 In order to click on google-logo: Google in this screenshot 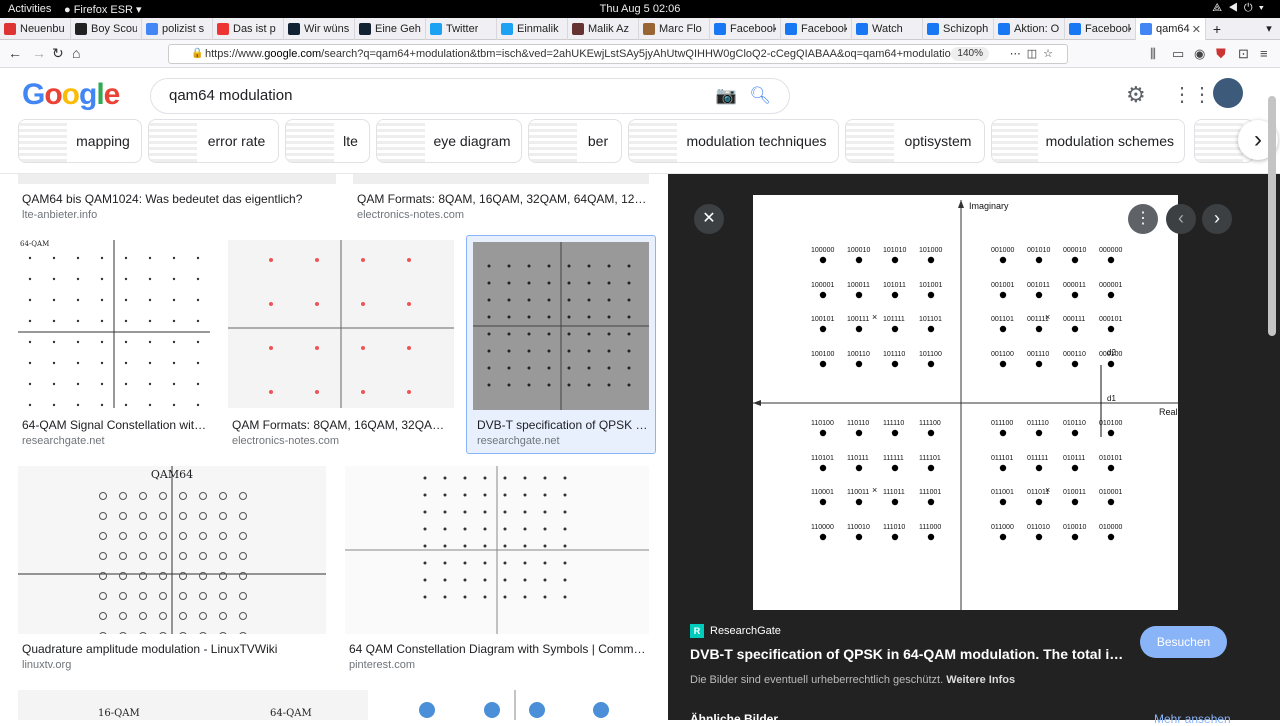, I will do `click(71, 95)`.